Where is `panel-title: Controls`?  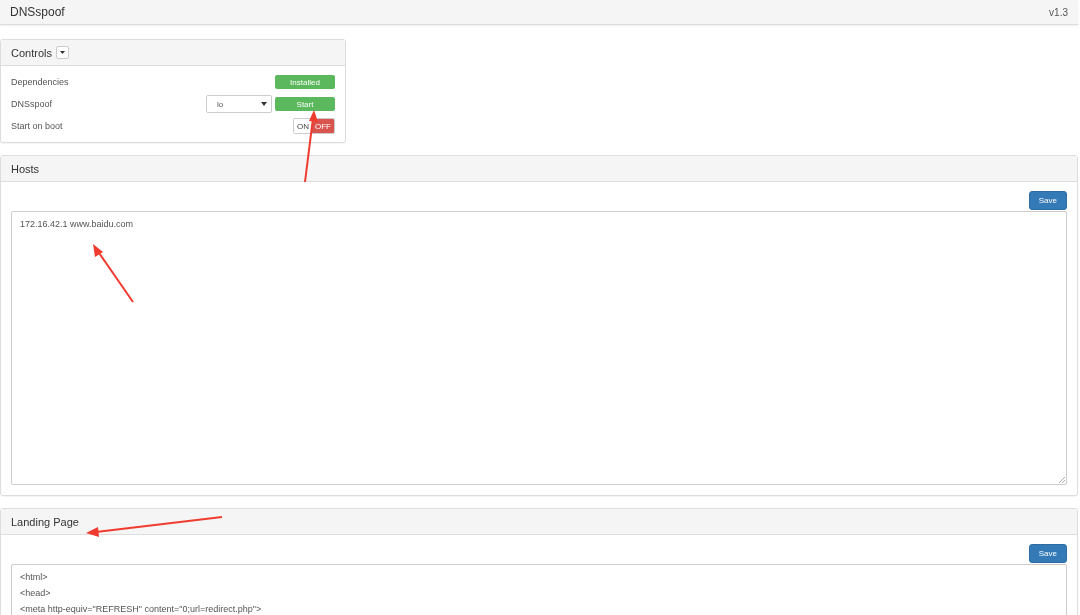
panel-title: Controls is located at coordinates (31, 52).